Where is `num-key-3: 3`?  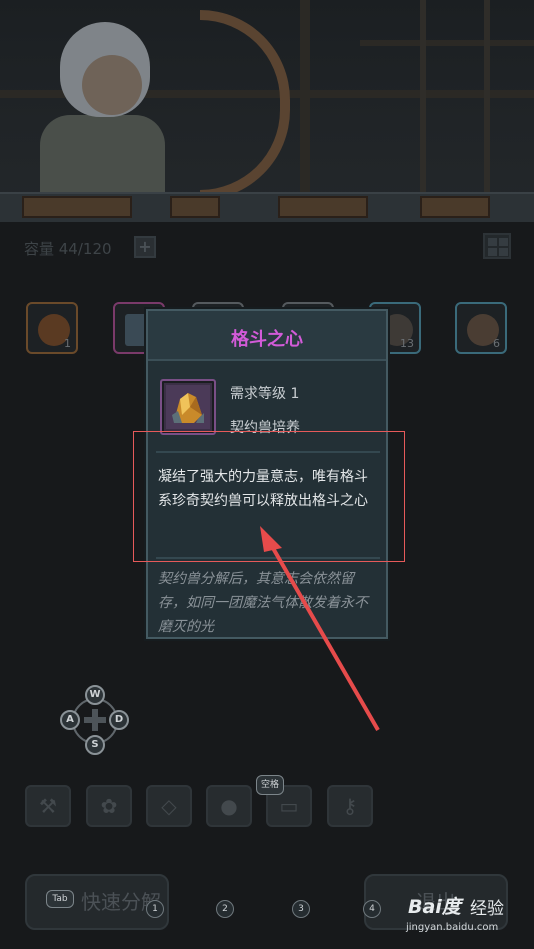 num-key-3: 3 is located at coordinates (301, 909).